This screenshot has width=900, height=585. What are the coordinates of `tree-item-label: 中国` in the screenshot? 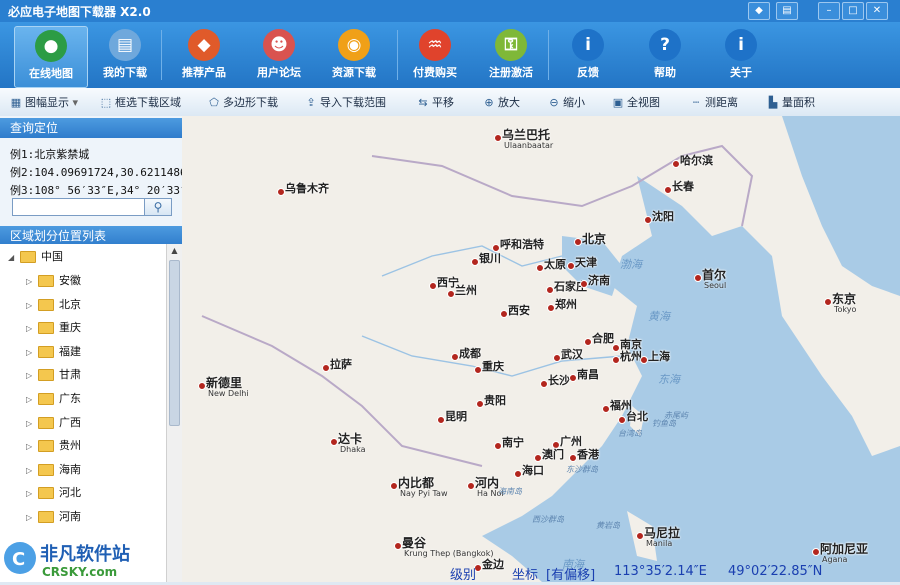 It's located at (52, 256).